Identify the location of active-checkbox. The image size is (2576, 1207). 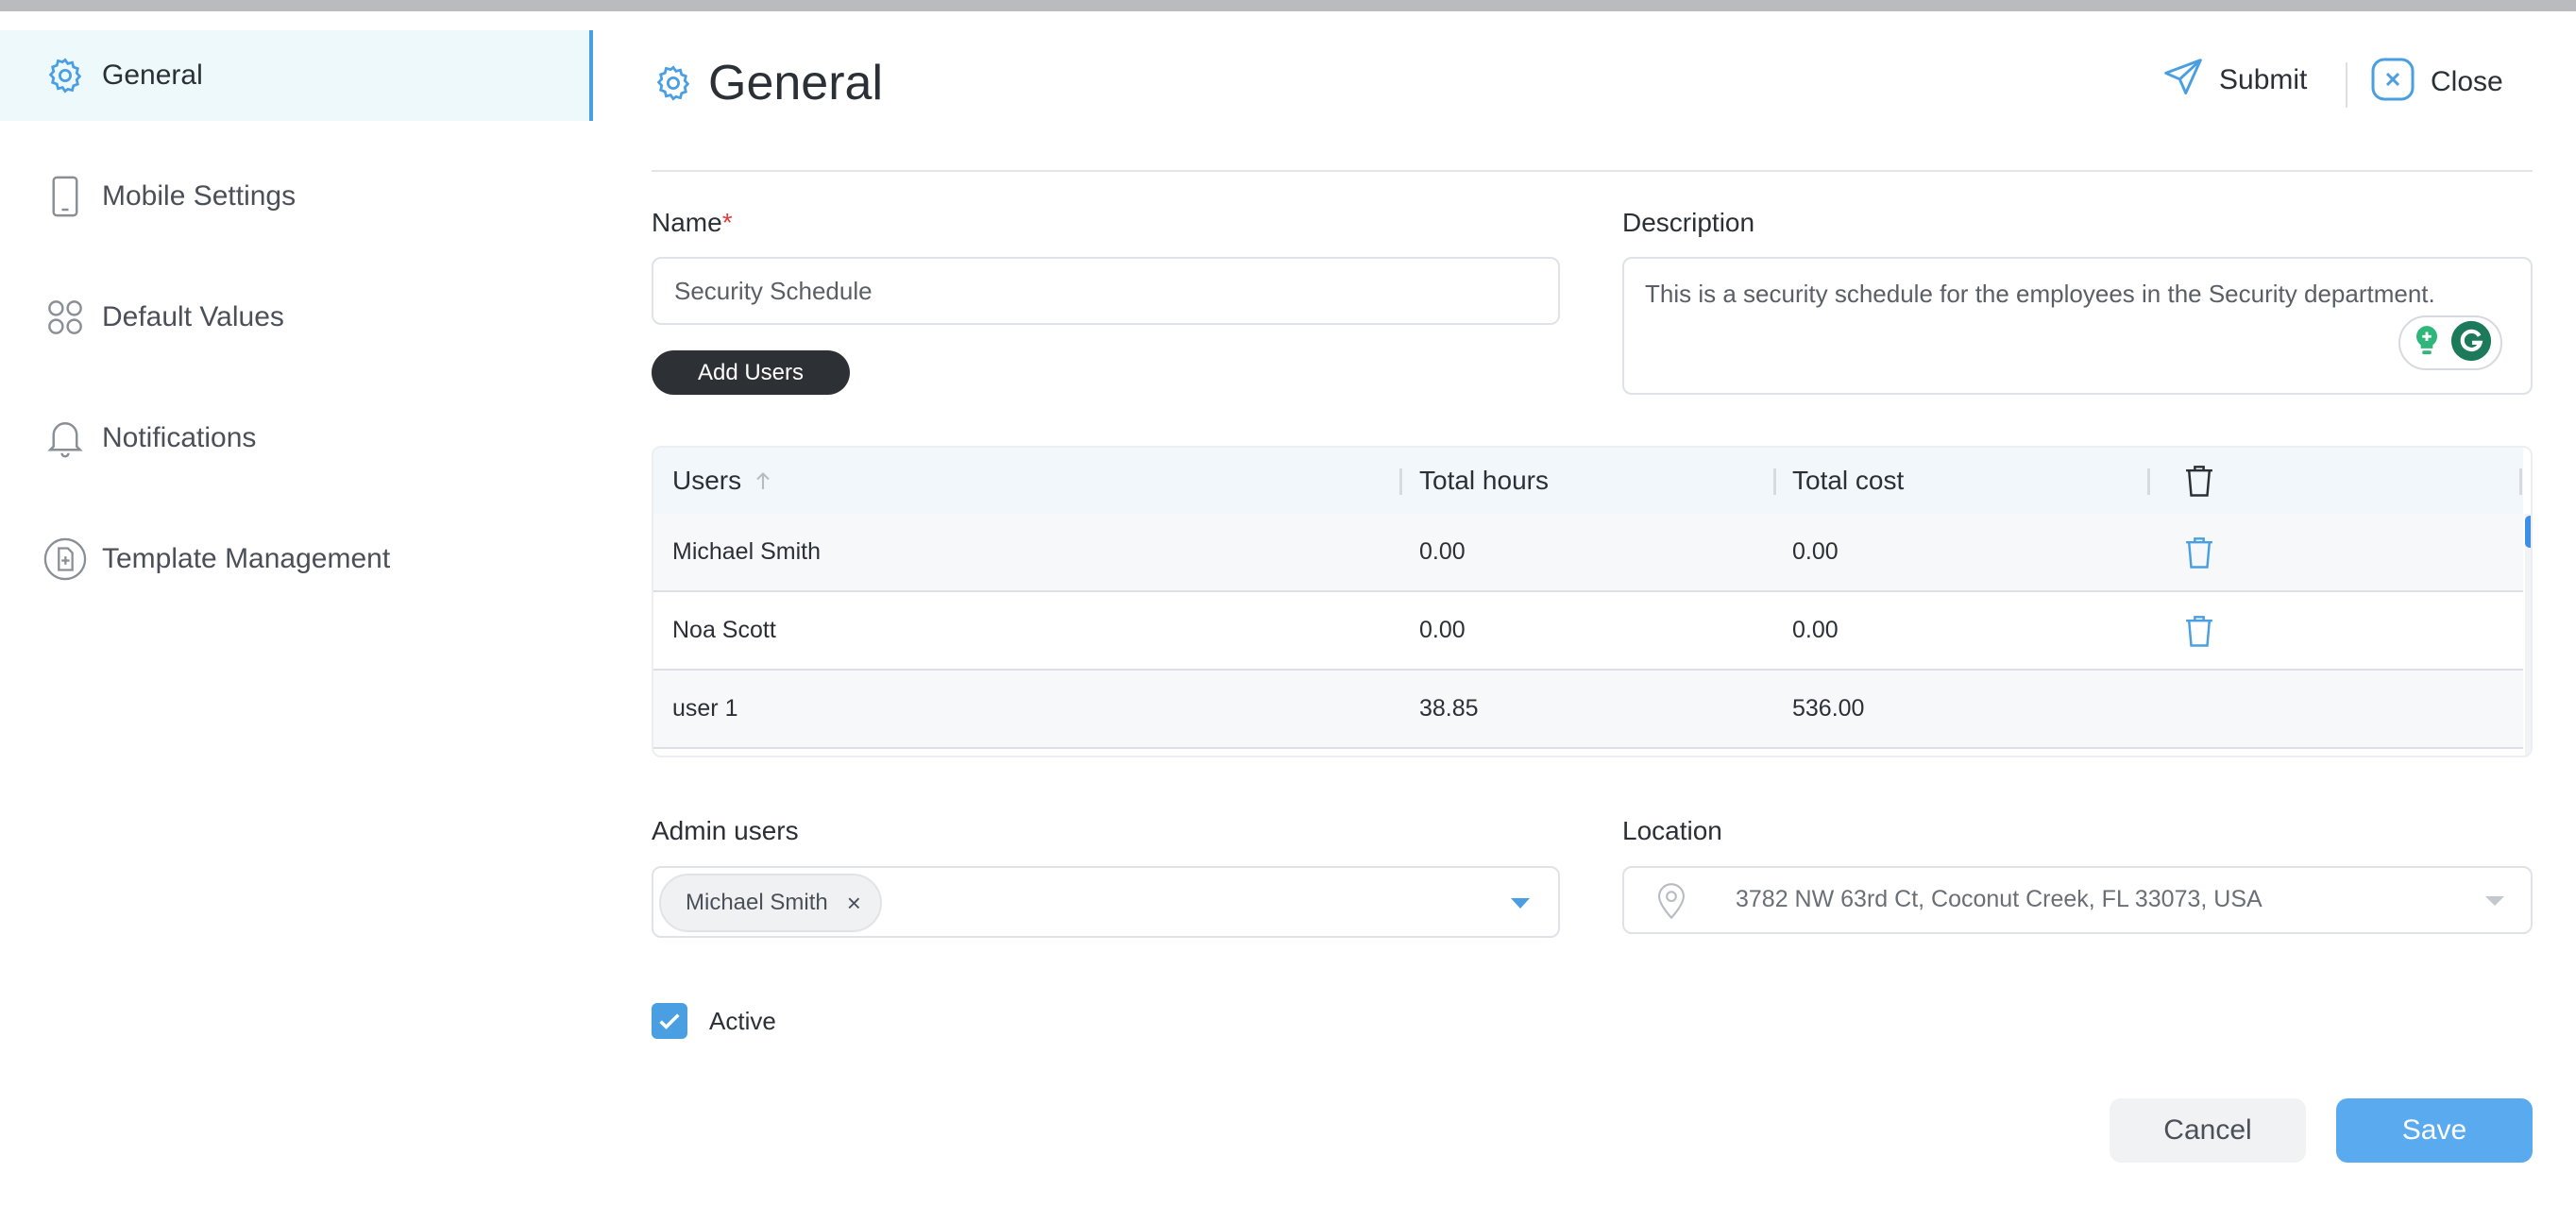
(669, 1021).